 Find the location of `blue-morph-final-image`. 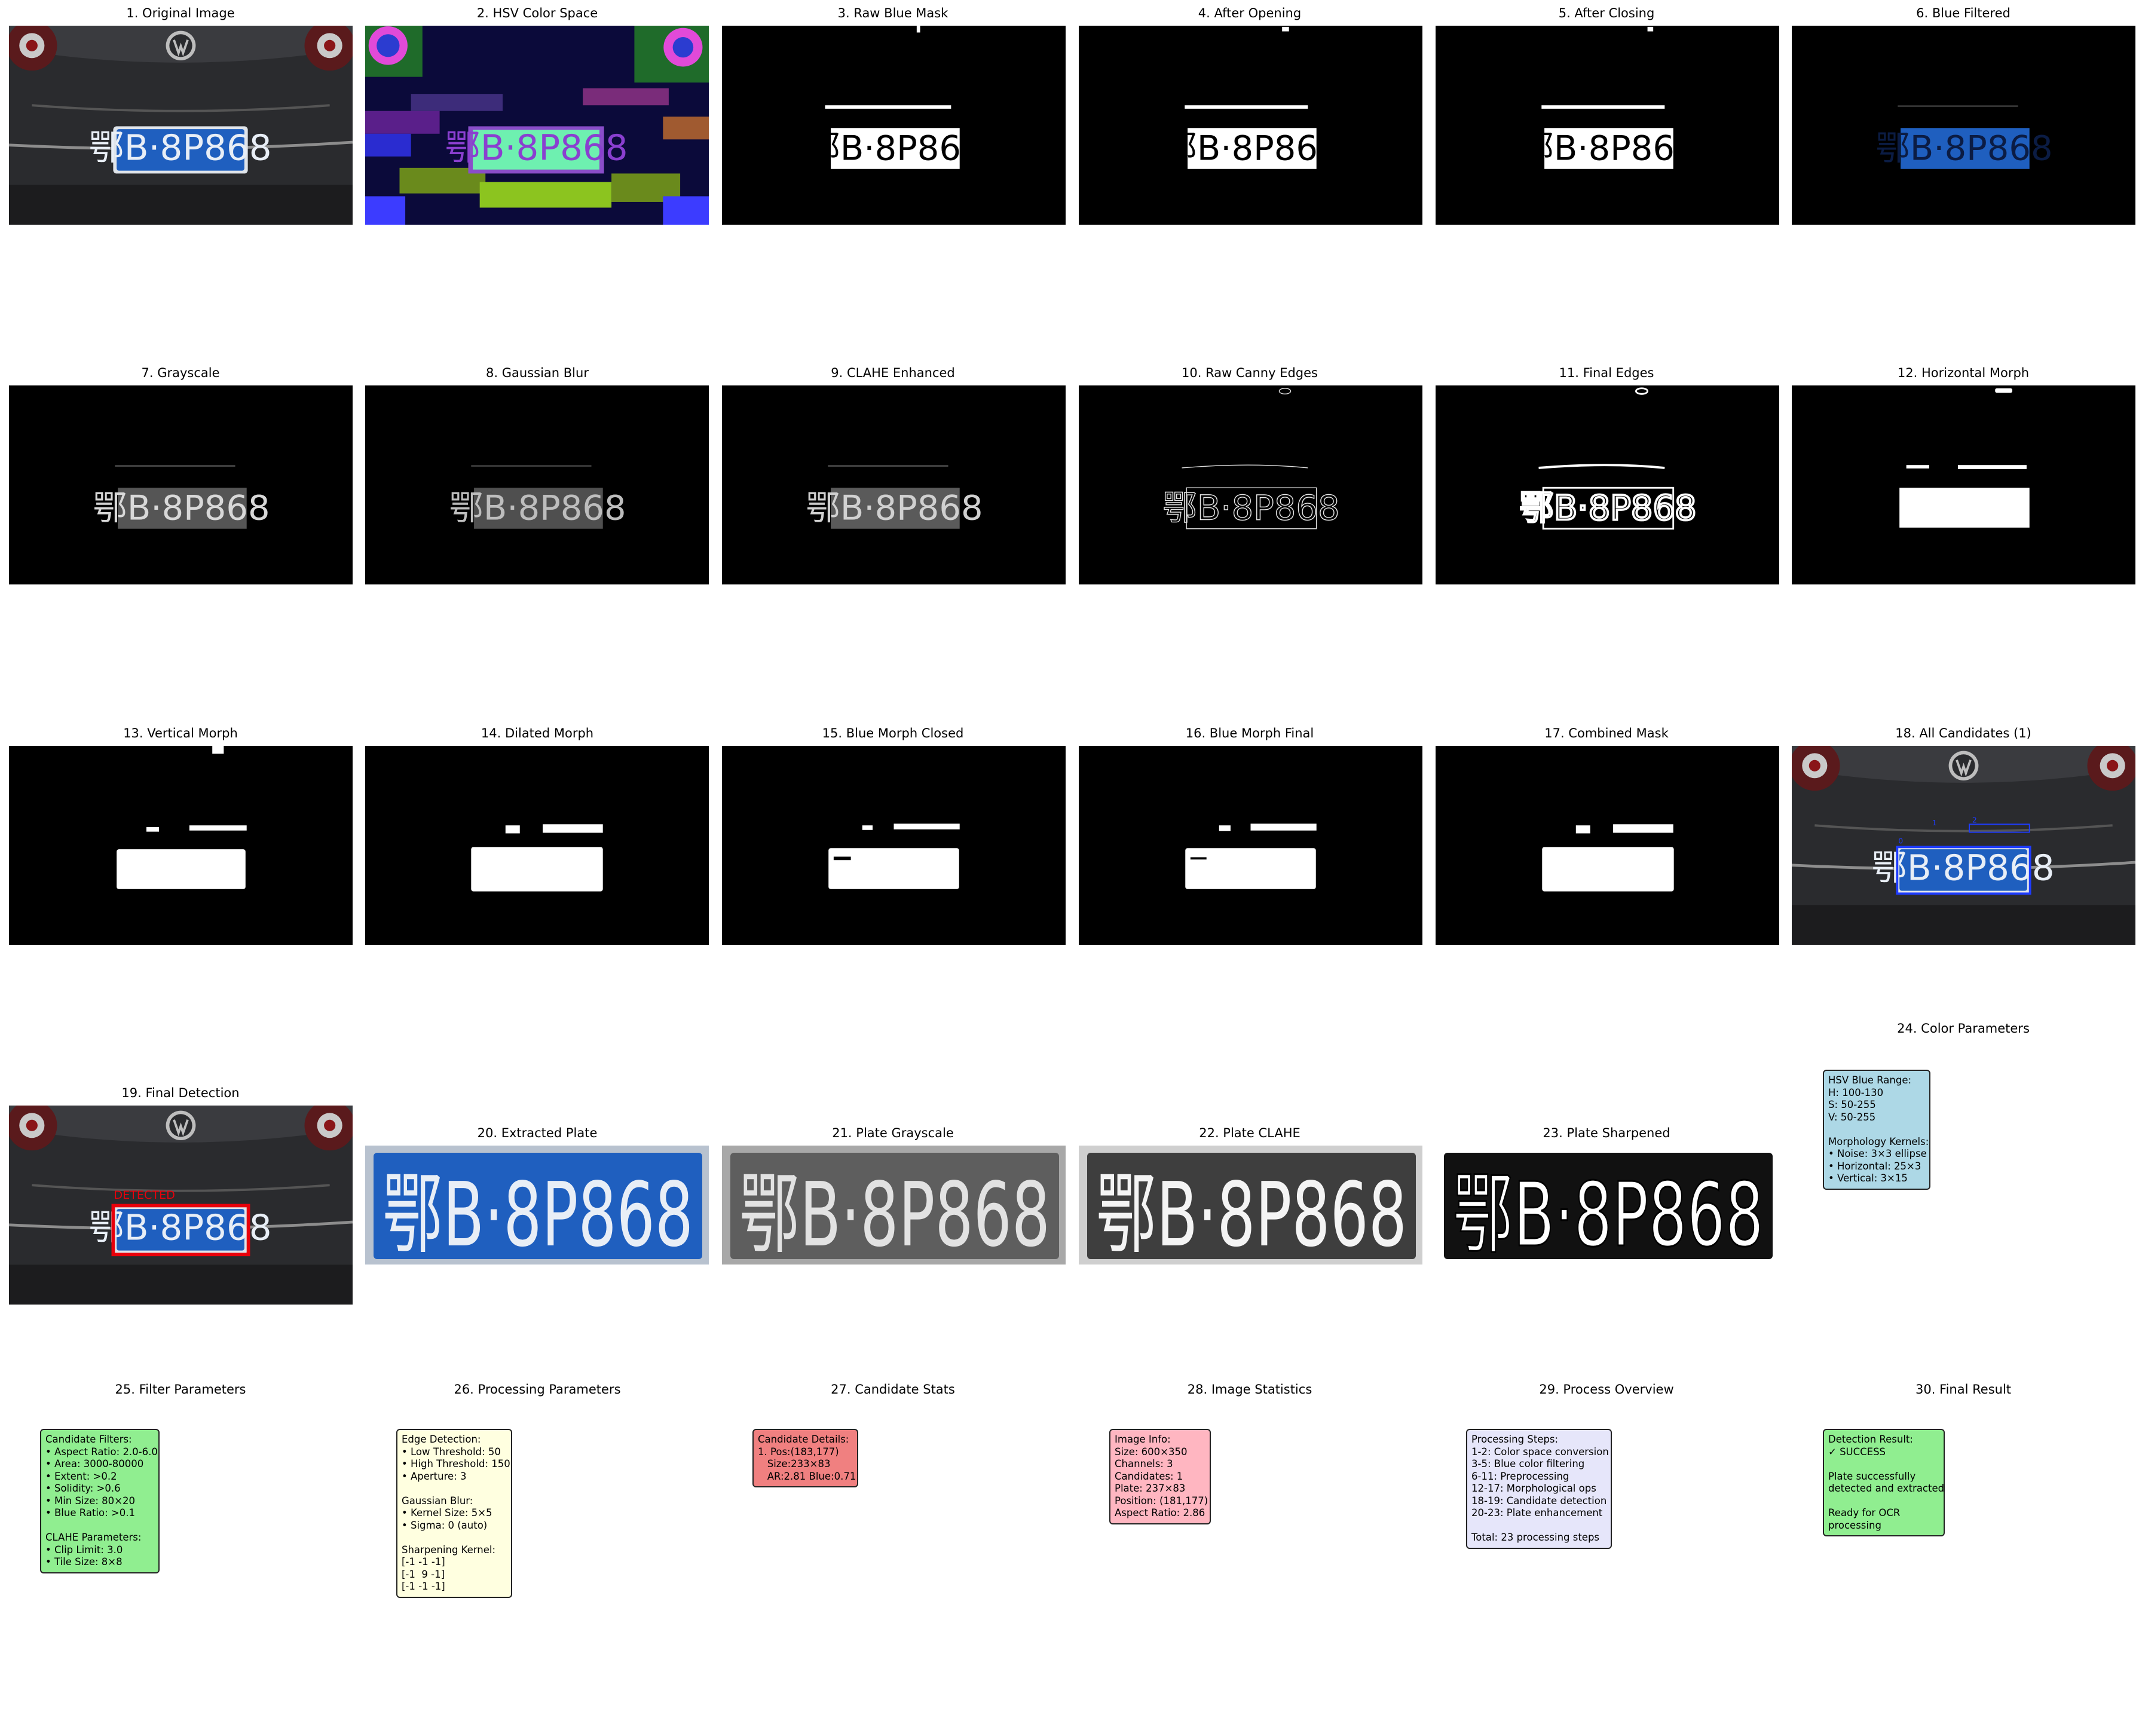

blue-morph-final-image is located at coordinates (1250, 845).